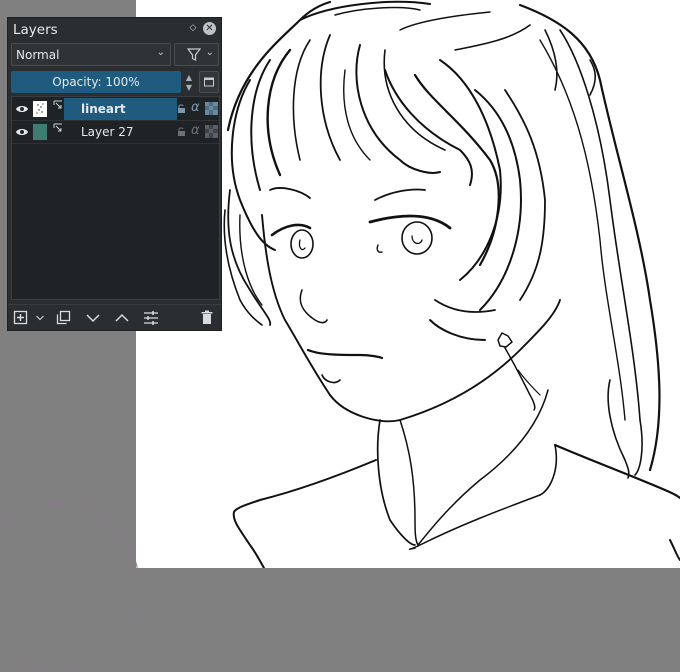 This screenshot has width=680, height=672. Describe the element at coordinates (21, 318) in the screenshot. I see `add-layer-button` at that location.